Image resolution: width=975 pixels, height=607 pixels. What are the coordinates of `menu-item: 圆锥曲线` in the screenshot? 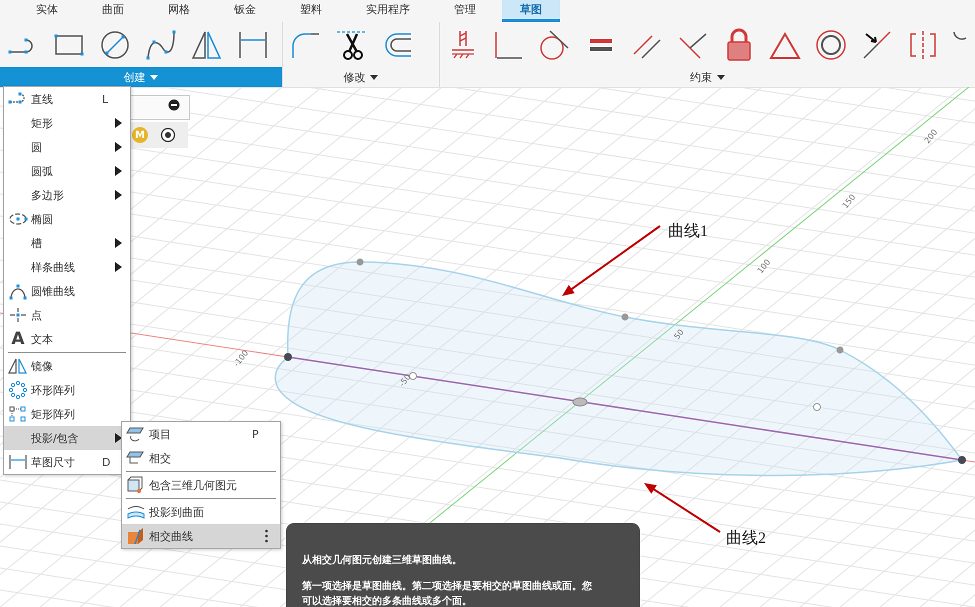 It's located at (67, 291).